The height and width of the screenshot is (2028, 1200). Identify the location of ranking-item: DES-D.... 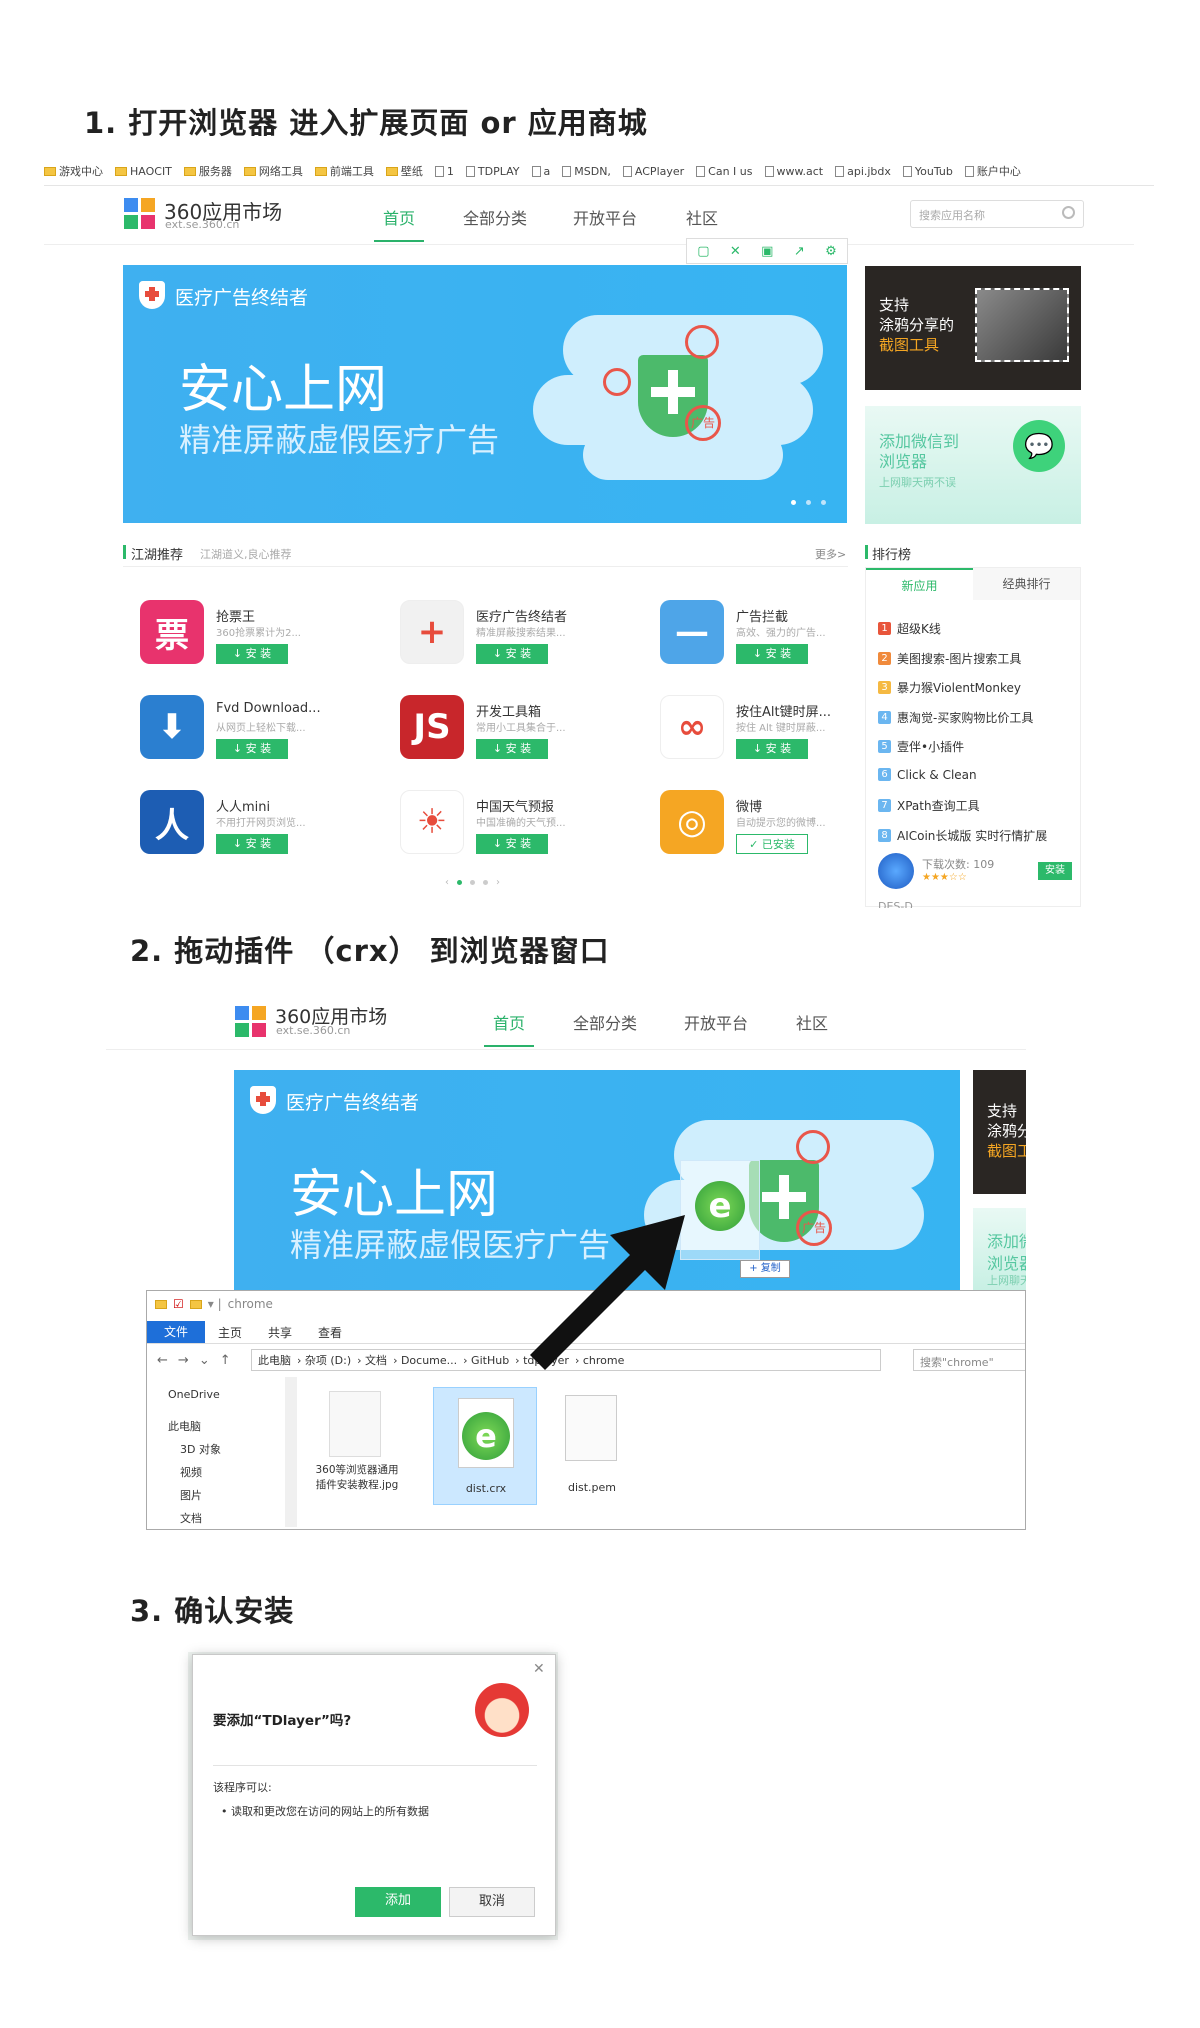
(900, 904).